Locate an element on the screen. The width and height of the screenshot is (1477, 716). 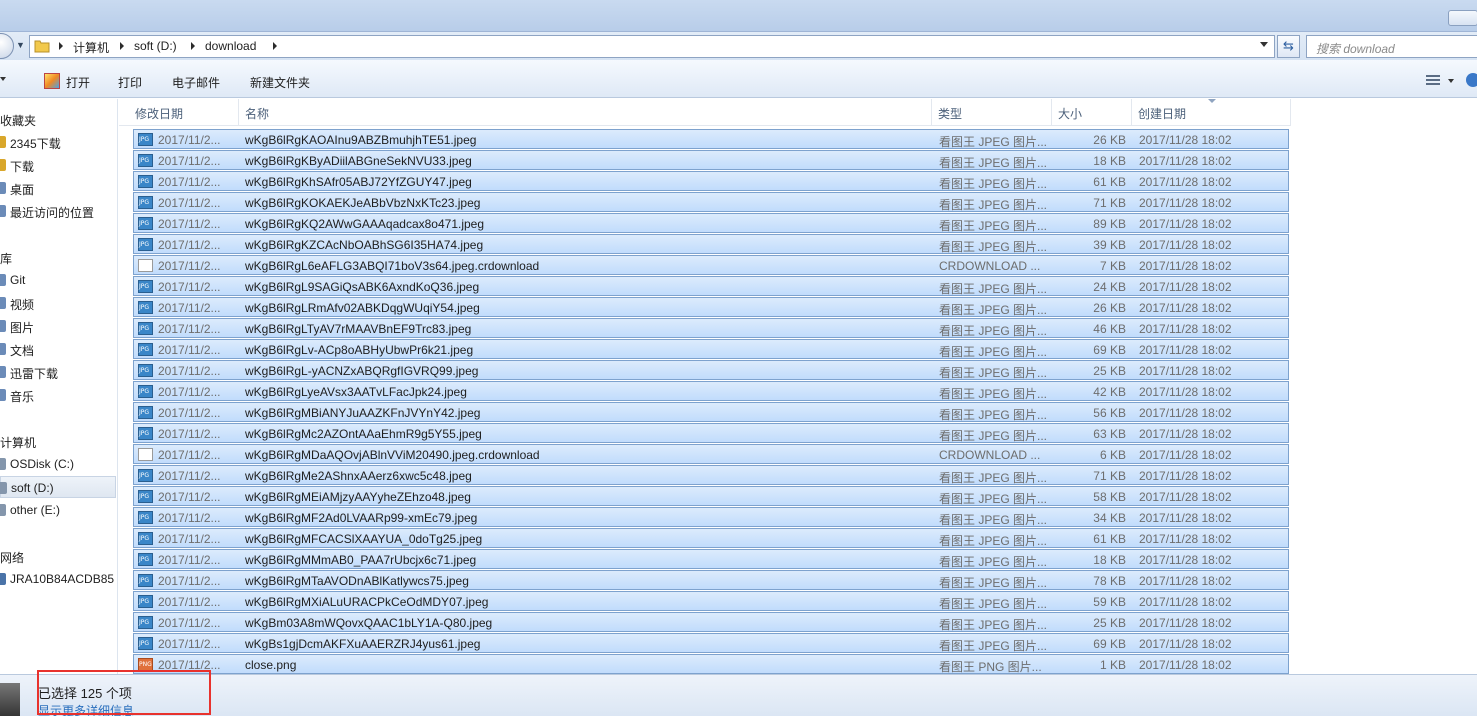
open-with-icon is located at coordinates (52, 81).